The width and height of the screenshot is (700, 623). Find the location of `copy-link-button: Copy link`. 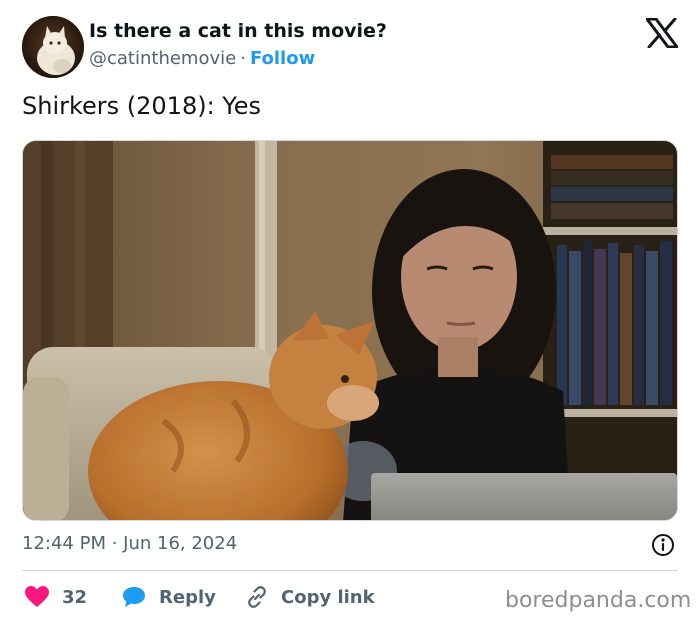

copy-link-button: Copy link is located at coordinates (310, 597).